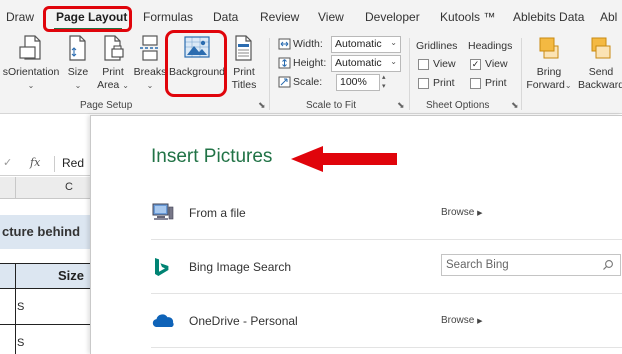 The width and height of the screenshot is (622, 354). I want to click on print-area-label-2: Area, so click(108, 85).